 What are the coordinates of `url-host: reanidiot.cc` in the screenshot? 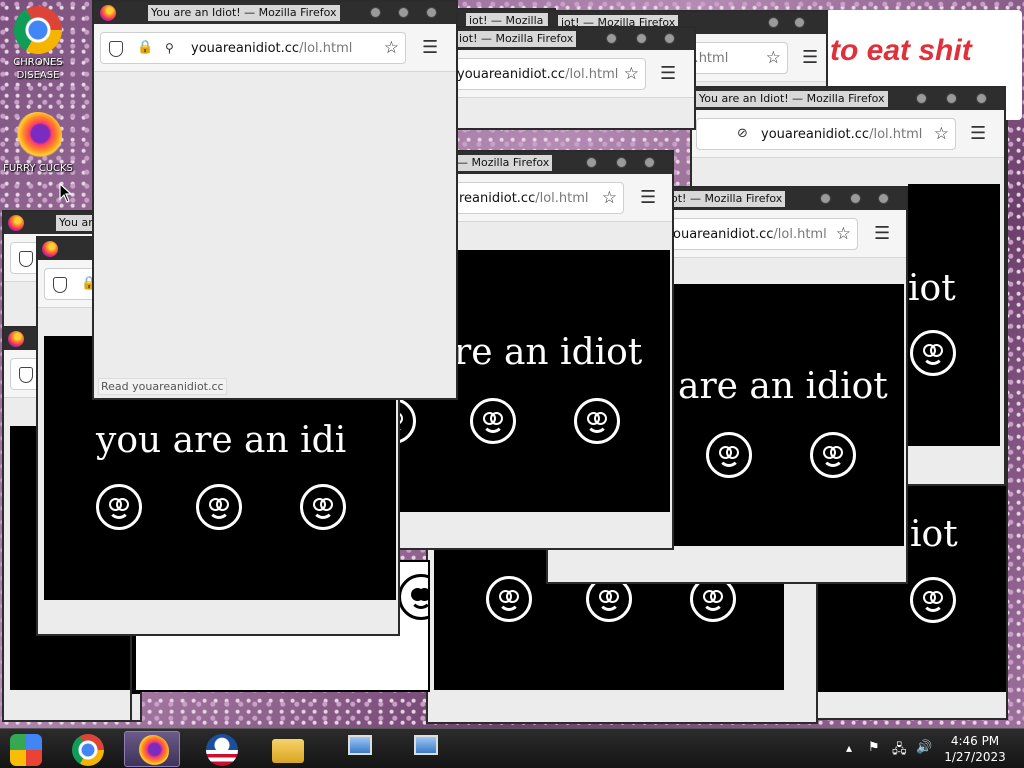 It's located at (497, 198).